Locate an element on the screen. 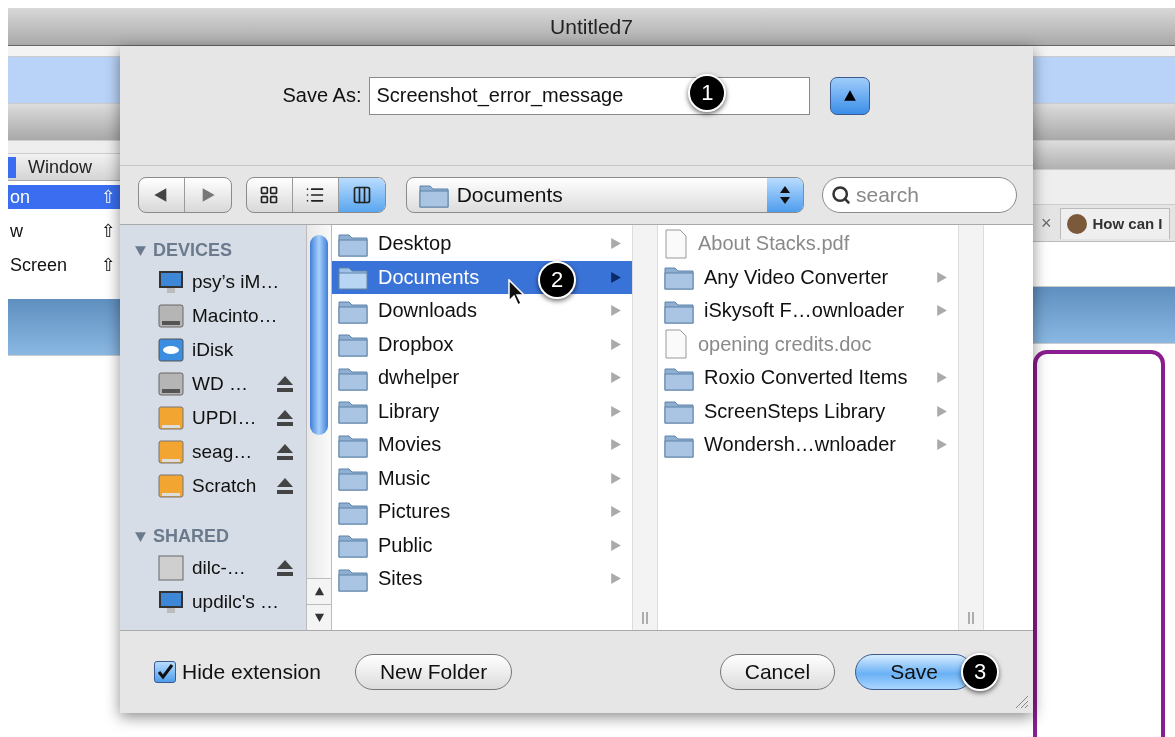  menu-item-label: w is located at coordinates (16, 231).